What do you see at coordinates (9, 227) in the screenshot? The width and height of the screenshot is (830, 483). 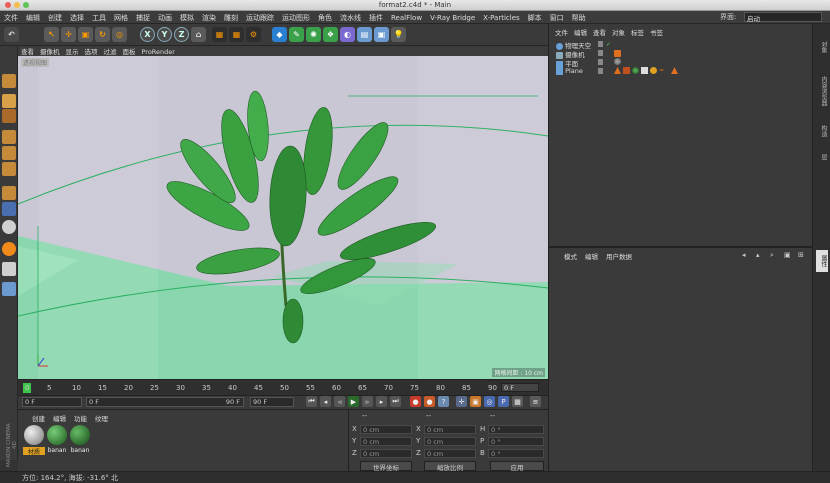 I see `snap-icon` at bounding box center [9, 227].